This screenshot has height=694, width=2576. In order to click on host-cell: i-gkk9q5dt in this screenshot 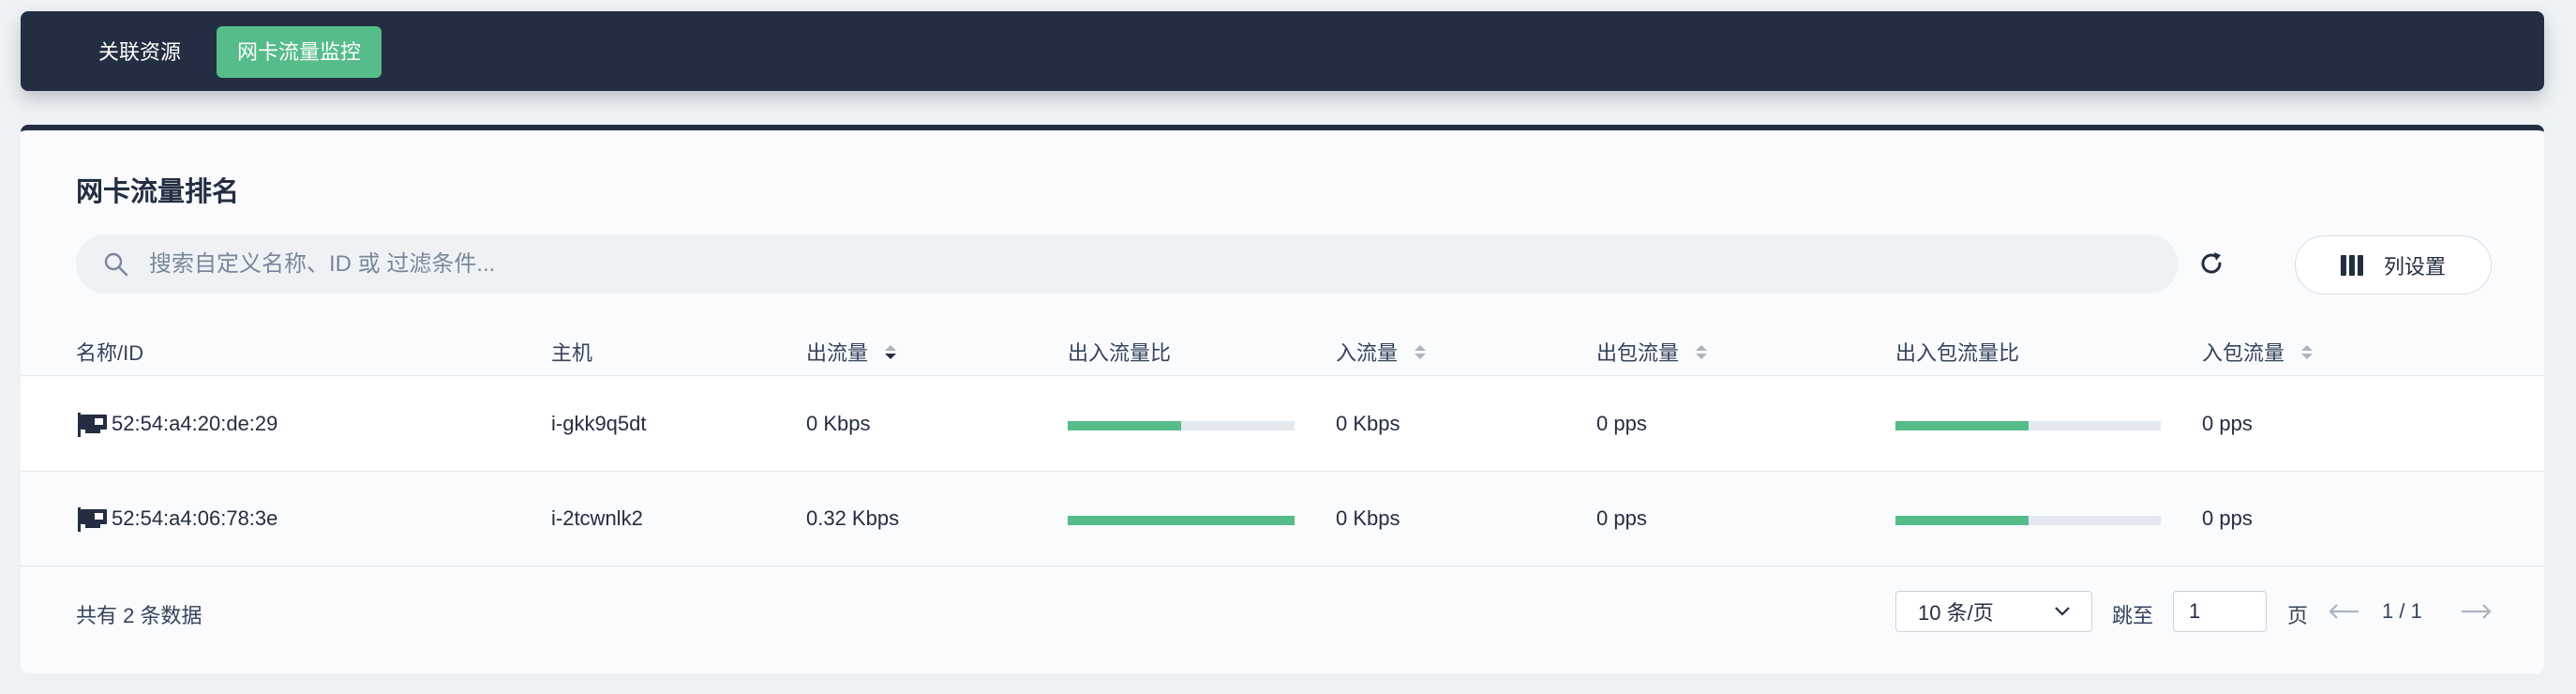, I will do `click(599, 423)`.